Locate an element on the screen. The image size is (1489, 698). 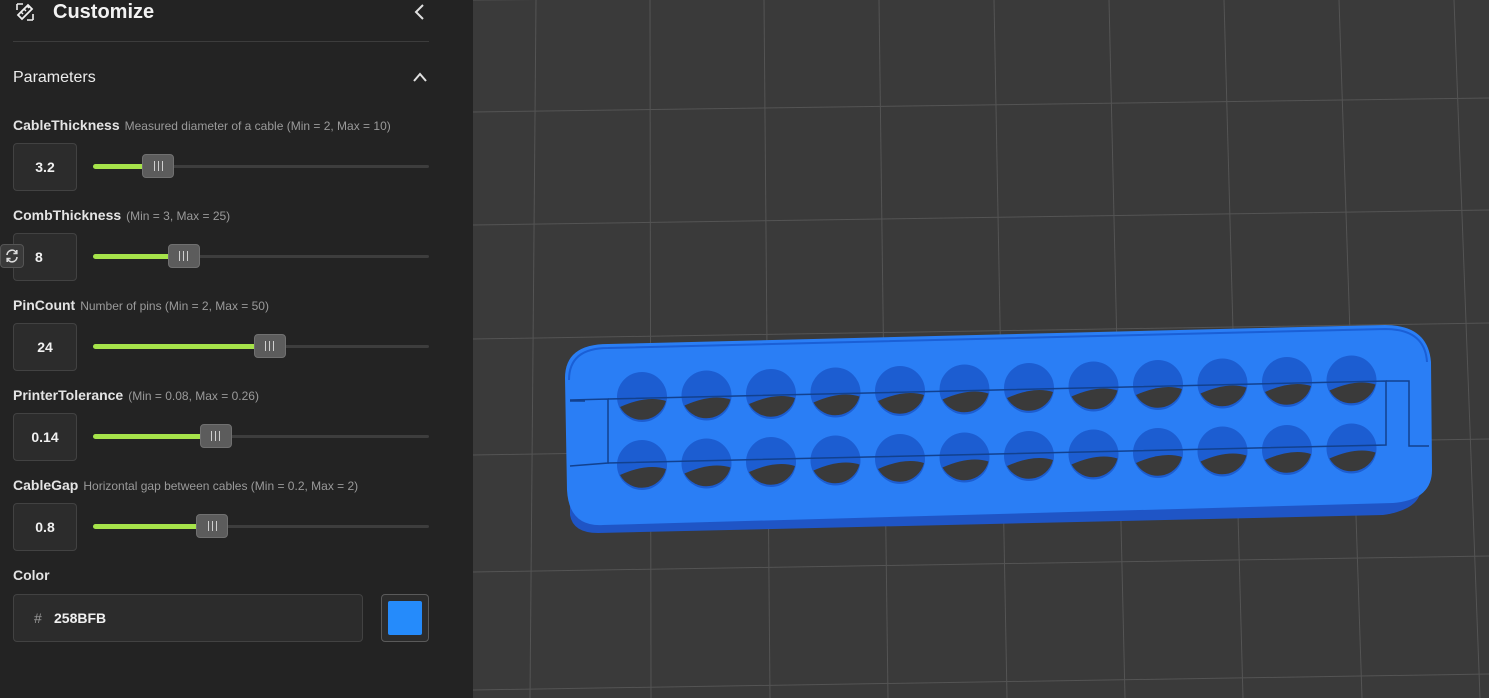
color-hex-value: 258BFB is located at coordinates (80, 618).